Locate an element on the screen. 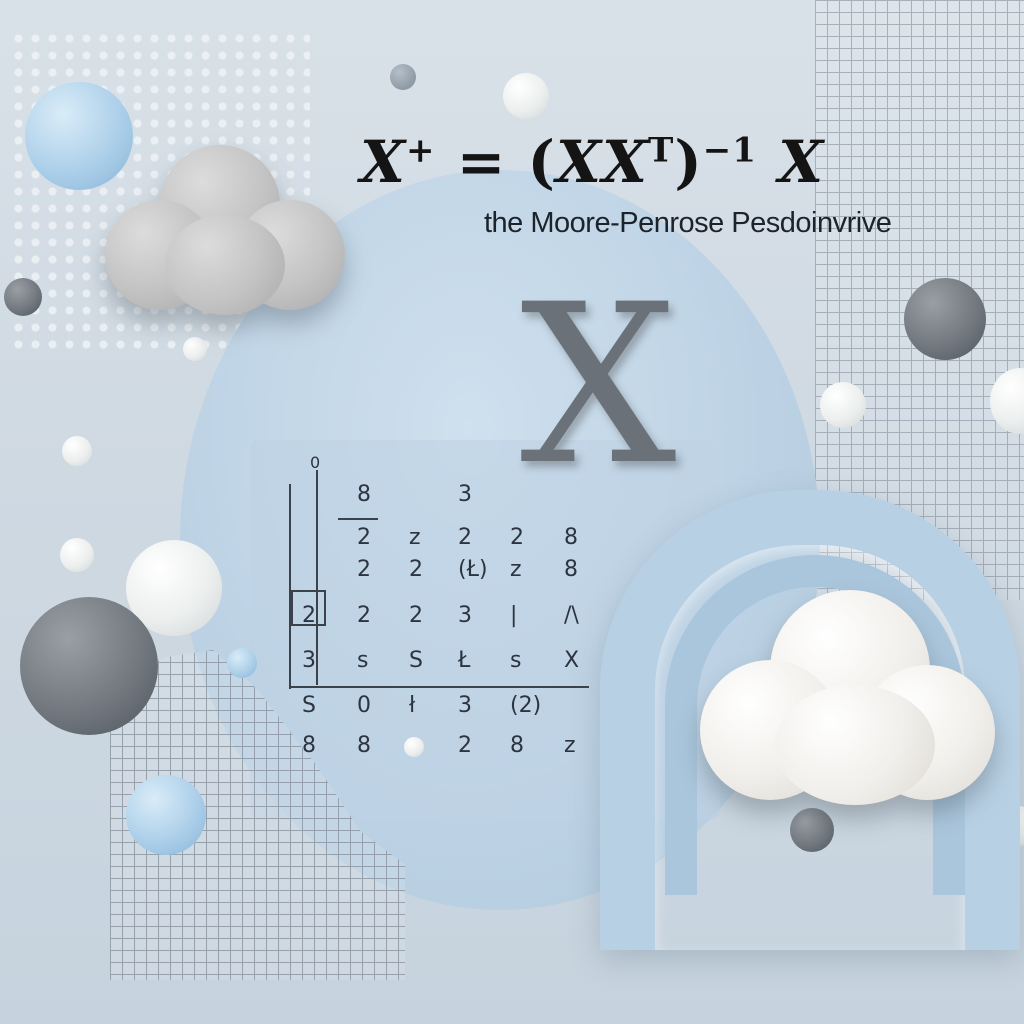 This screenshot has height=1024, width=1024. matrix-cell: Ł is located at coordinates (464, 660).